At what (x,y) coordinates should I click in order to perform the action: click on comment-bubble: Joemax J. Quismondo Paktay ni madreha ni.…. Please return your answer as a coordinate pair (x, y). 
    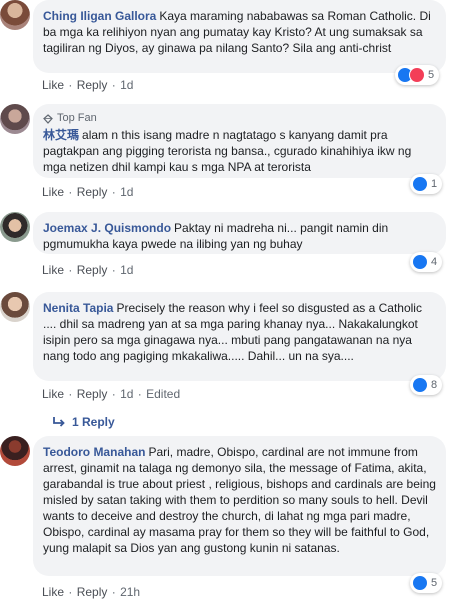
    Looking at the image, I should click on (239, 233).